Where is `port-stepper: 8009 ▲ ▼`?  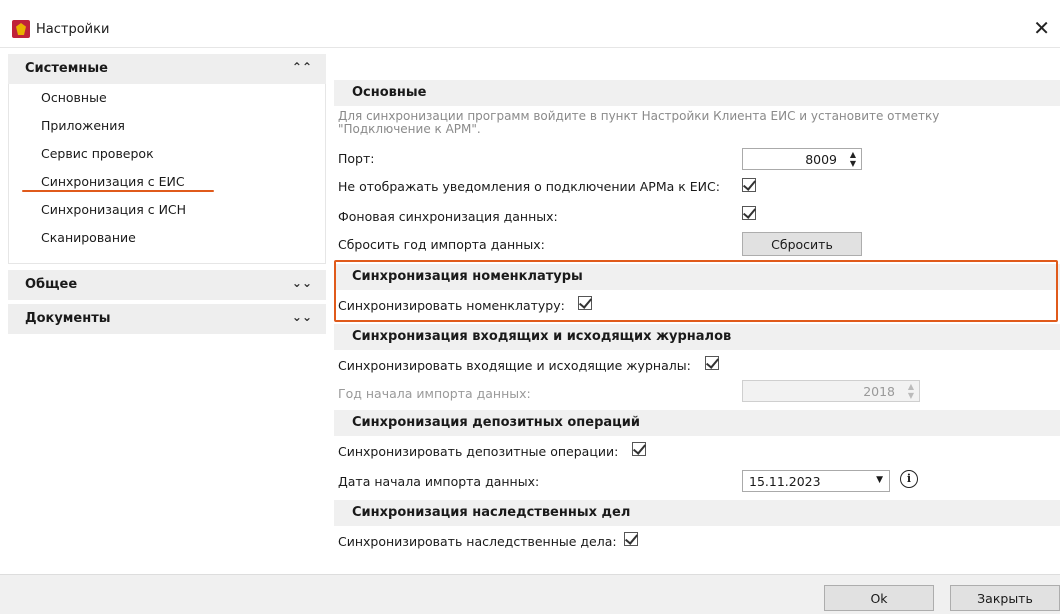 port-stepper: 8009 ▲ ▼ is located at coordinates (802, 159).